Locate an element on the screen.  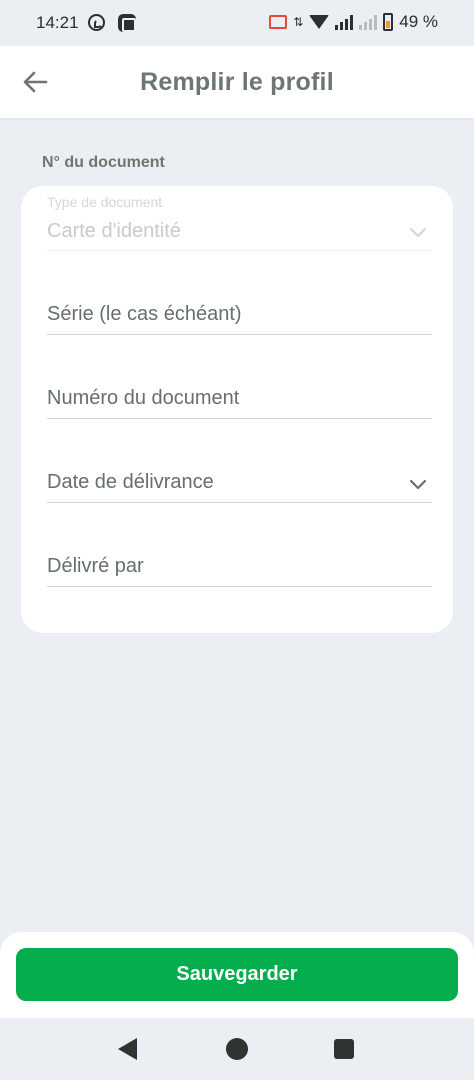
nav-recents-icon is located at coordinates (344, 1049).